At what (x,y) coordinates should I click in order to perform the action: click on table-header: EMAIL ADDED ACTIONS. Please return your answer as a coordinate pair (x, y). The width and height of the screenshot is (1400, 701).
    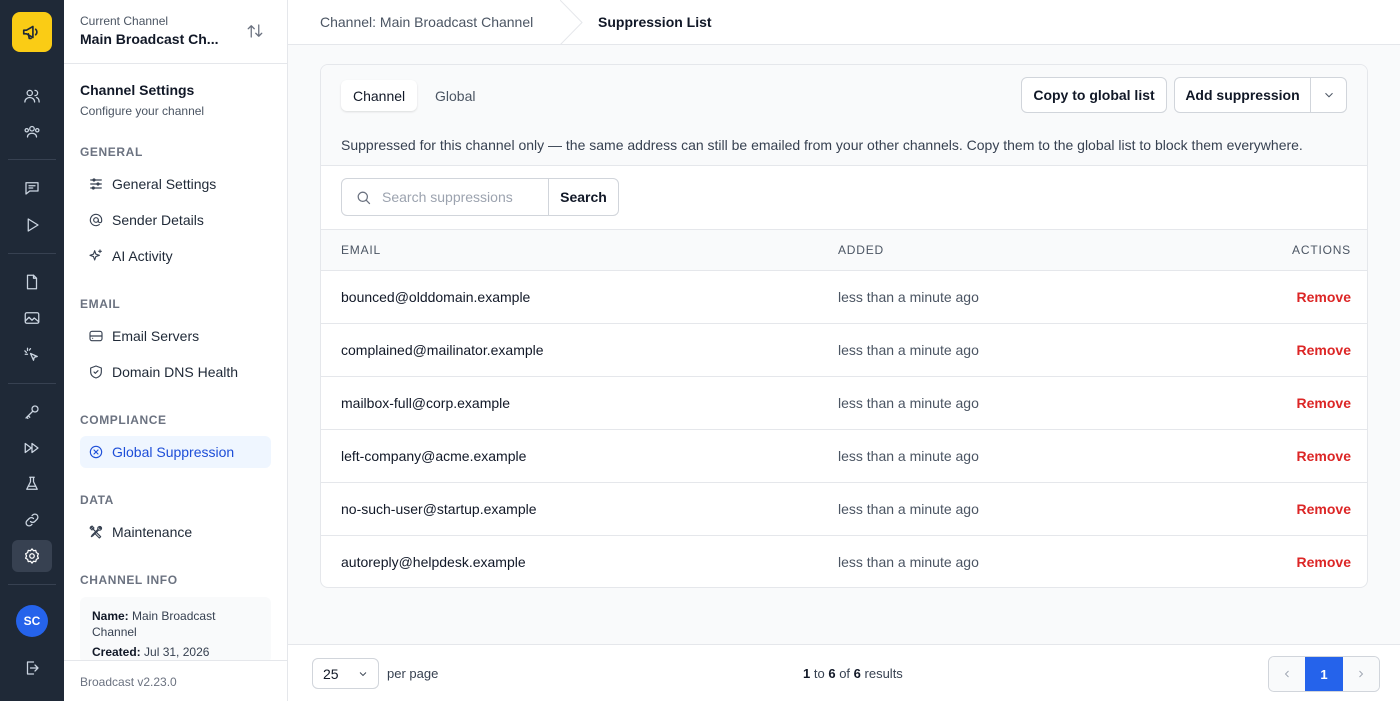
    Looking at the image, I should click on (844, 250).